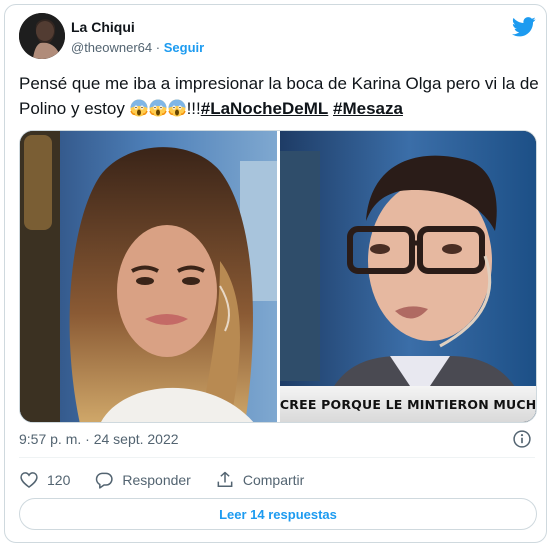 The height and width of the screenshot is (547, 551). Describe the element at coordinates (522, 439) in the screenshot. I see `info-icon` at that location.